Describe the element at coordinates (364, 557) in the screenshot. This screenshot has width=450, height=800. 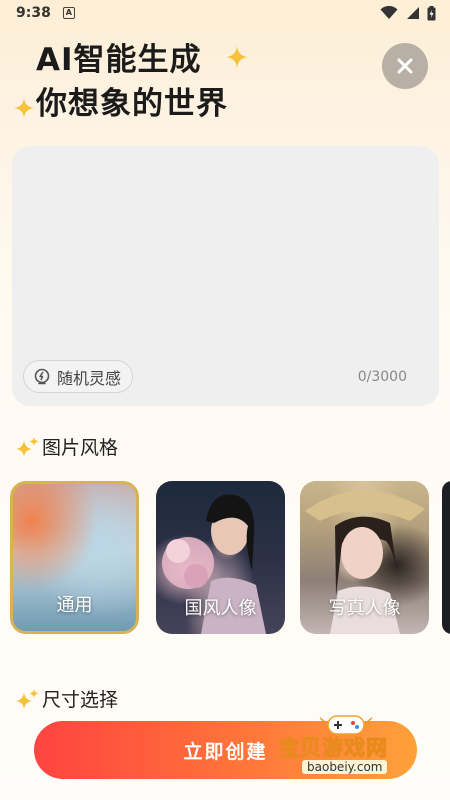
I see `style-card-xiezhen-portrait: 写真人像` at that location.